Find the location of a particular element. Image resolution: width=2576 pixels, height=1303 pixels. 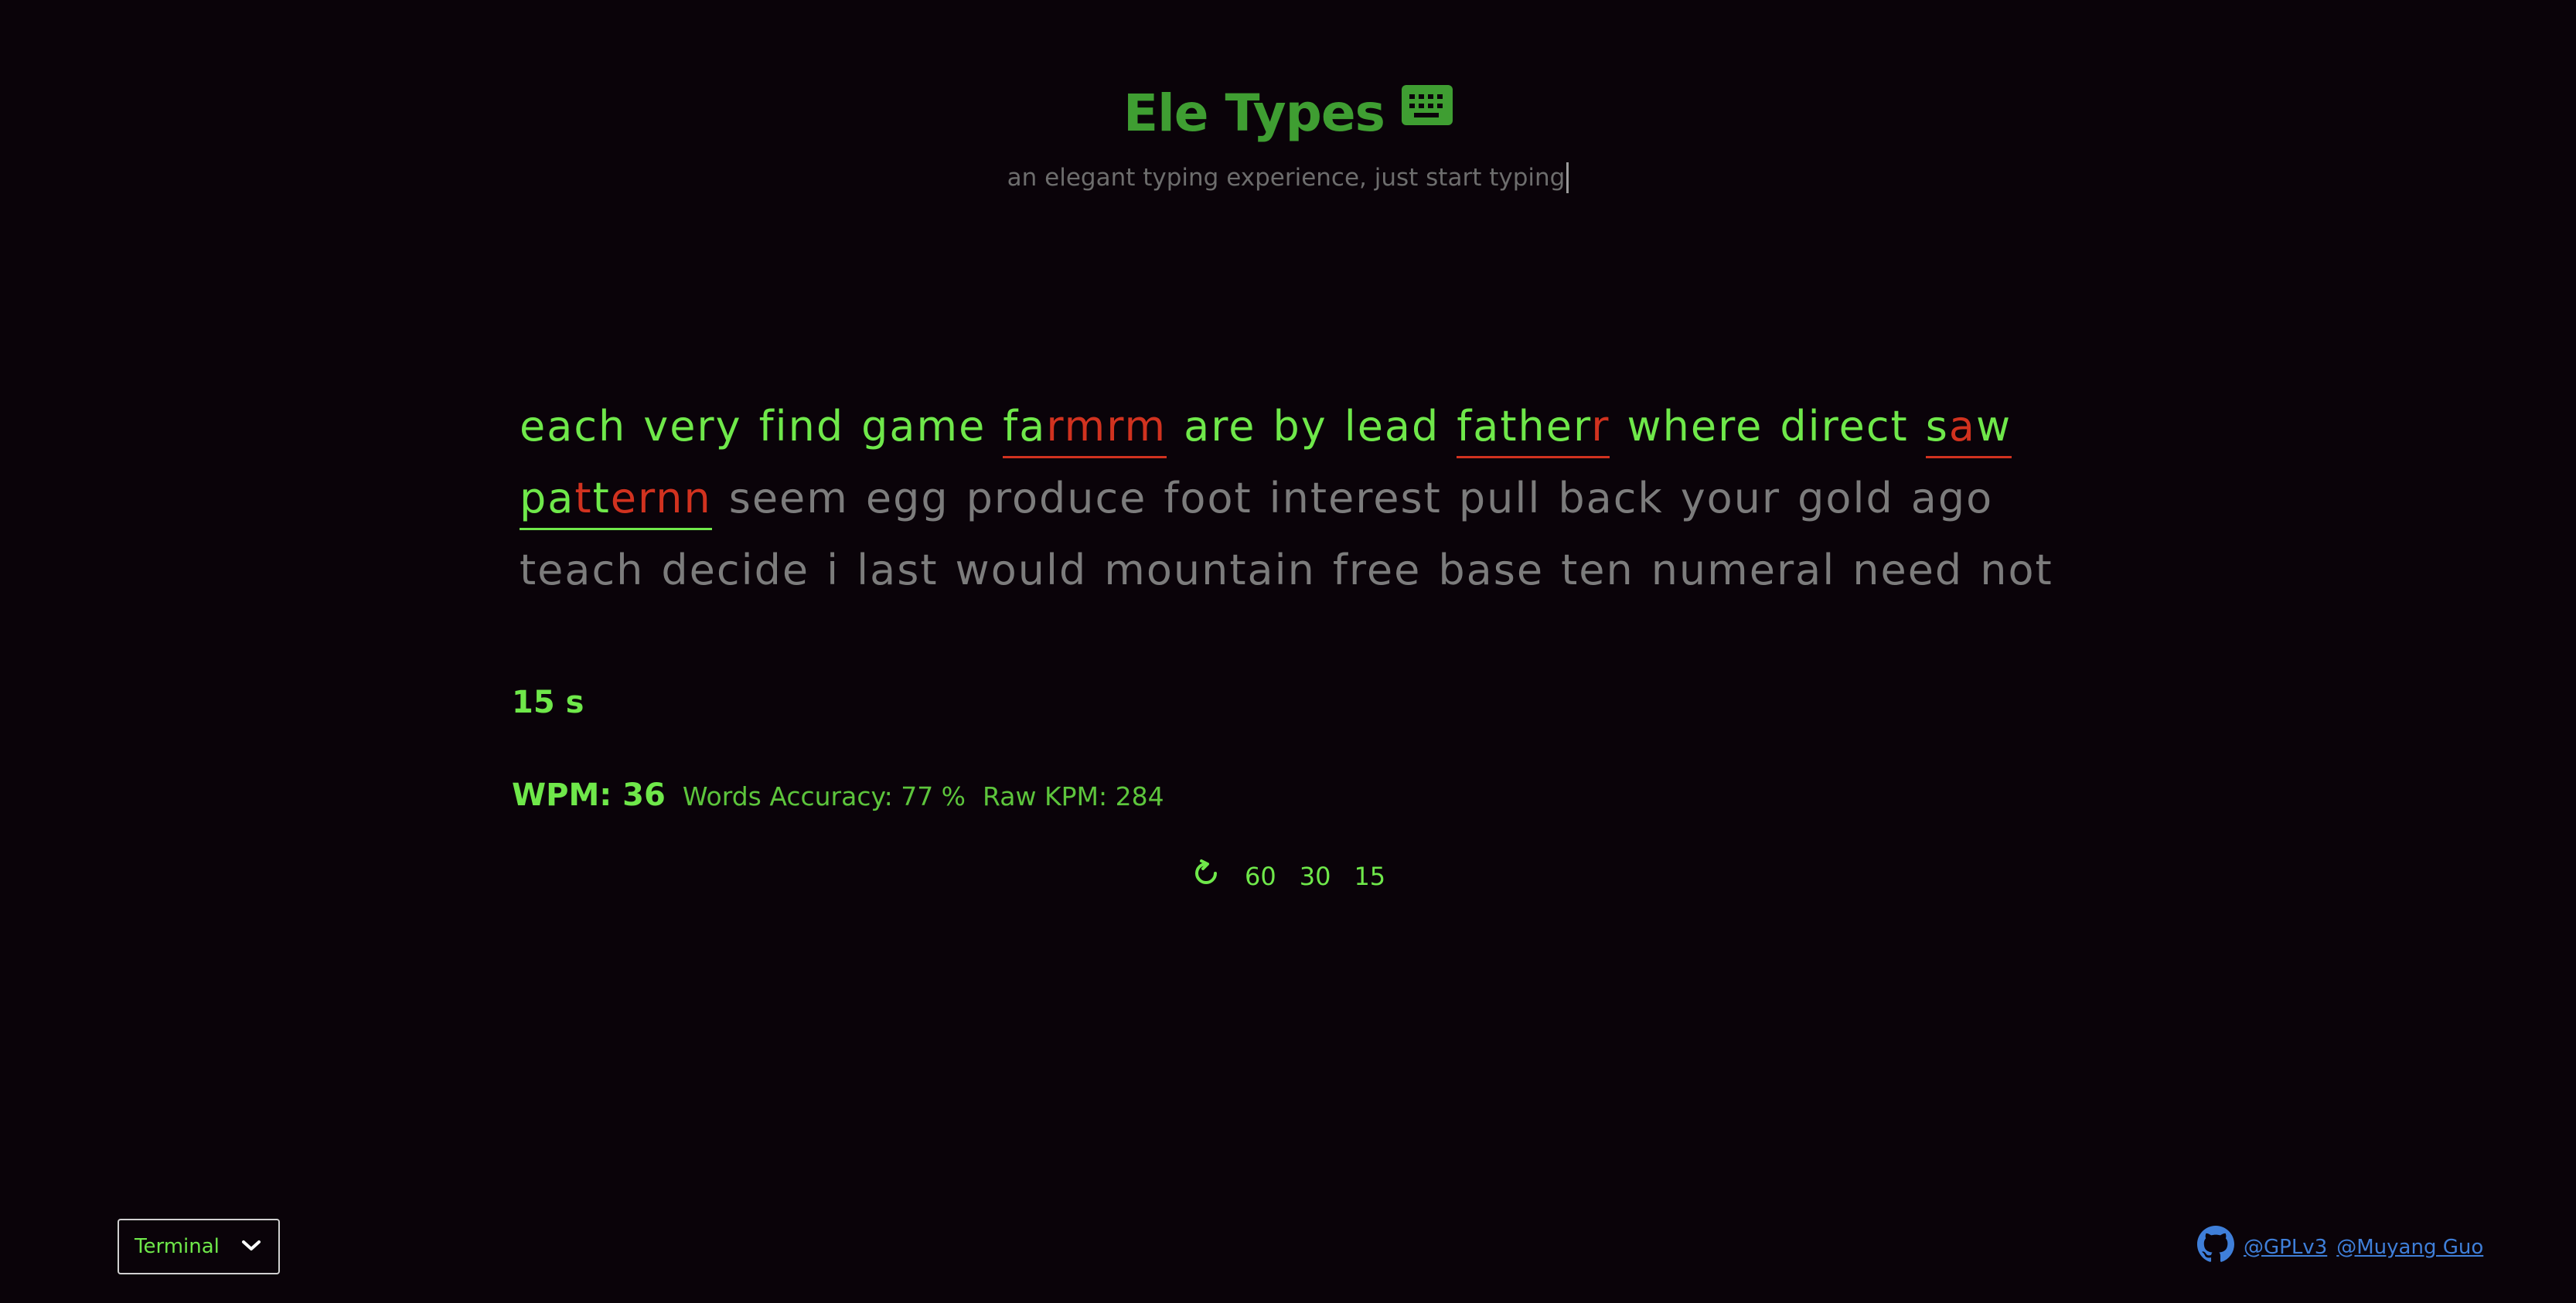

word-would: would is located at coordinates (1021, 570).